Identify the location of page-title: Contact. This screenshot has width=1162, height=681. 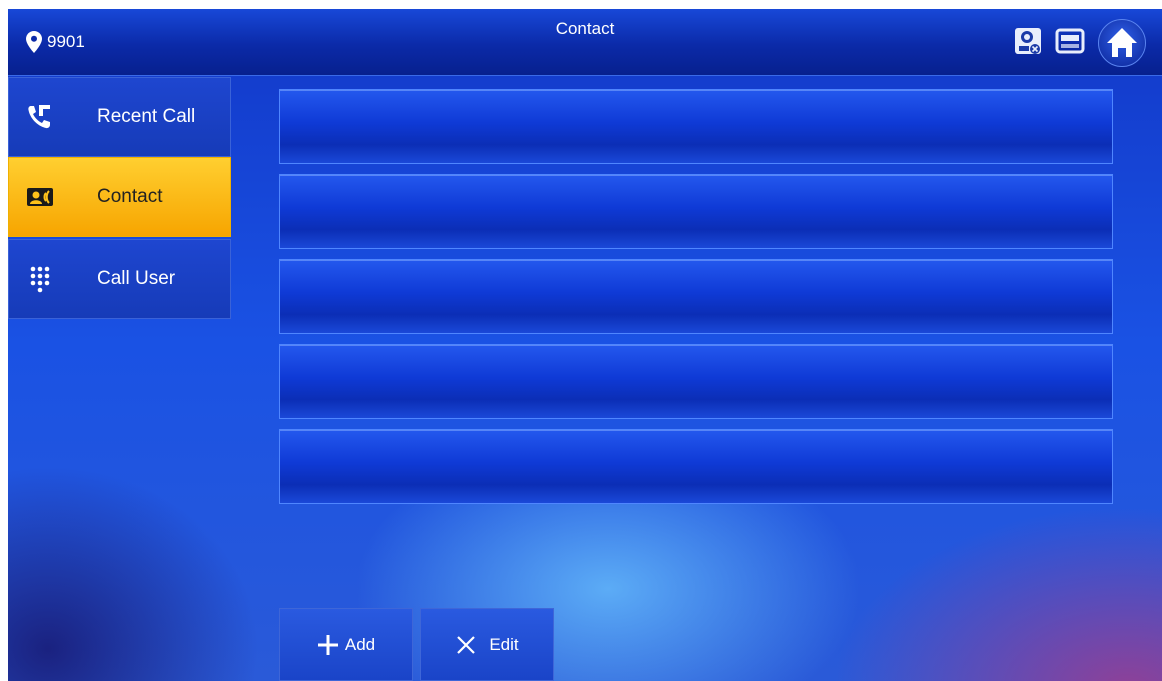
(585, 28).